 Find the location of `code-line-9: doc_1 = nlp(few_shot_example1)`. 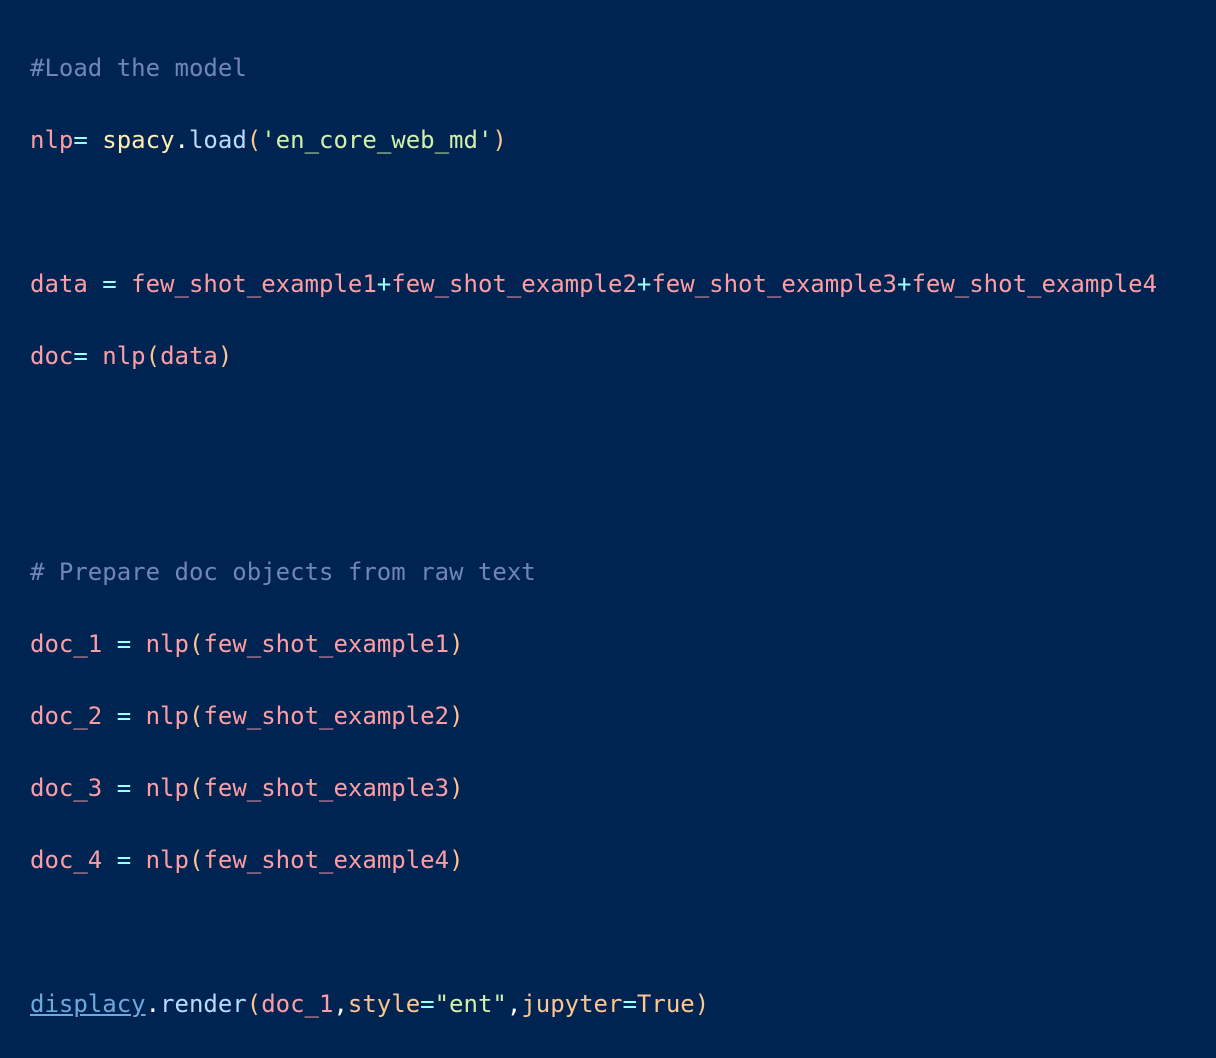

code-line-9: doc_1 = nlp(few_shot_example1) is located at coordinates (623, 644).